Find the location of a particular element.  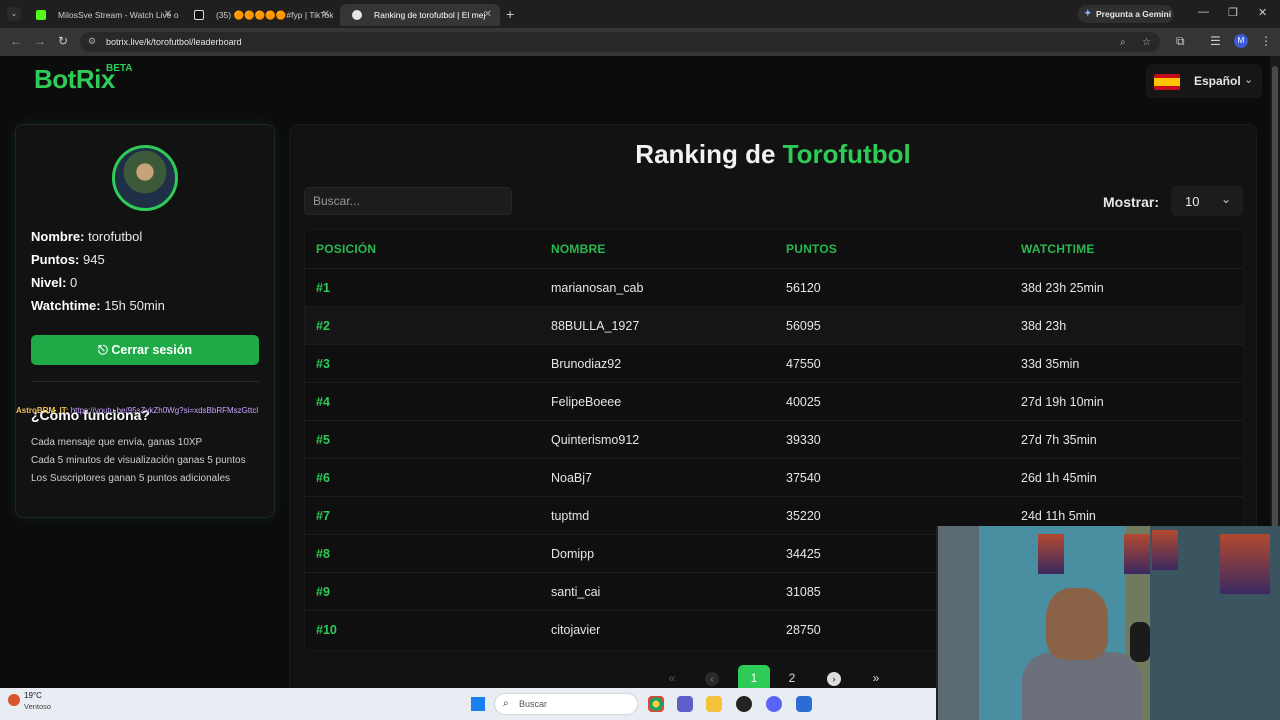

page-button-1: 1 is located at coordinates (754, 676).